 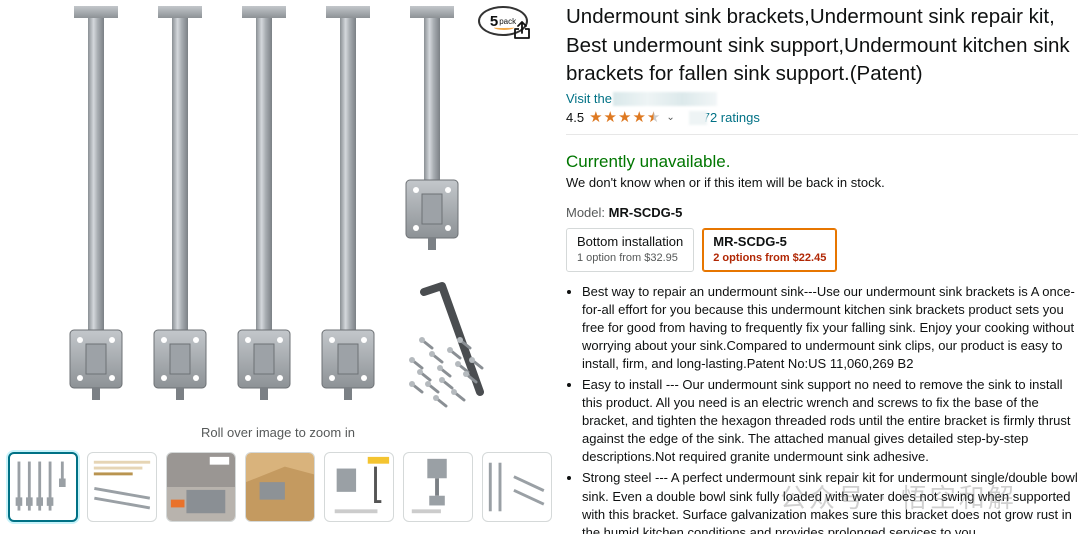 I want to click on brackets-thumbnail-icon, so click(x=40, y=486).